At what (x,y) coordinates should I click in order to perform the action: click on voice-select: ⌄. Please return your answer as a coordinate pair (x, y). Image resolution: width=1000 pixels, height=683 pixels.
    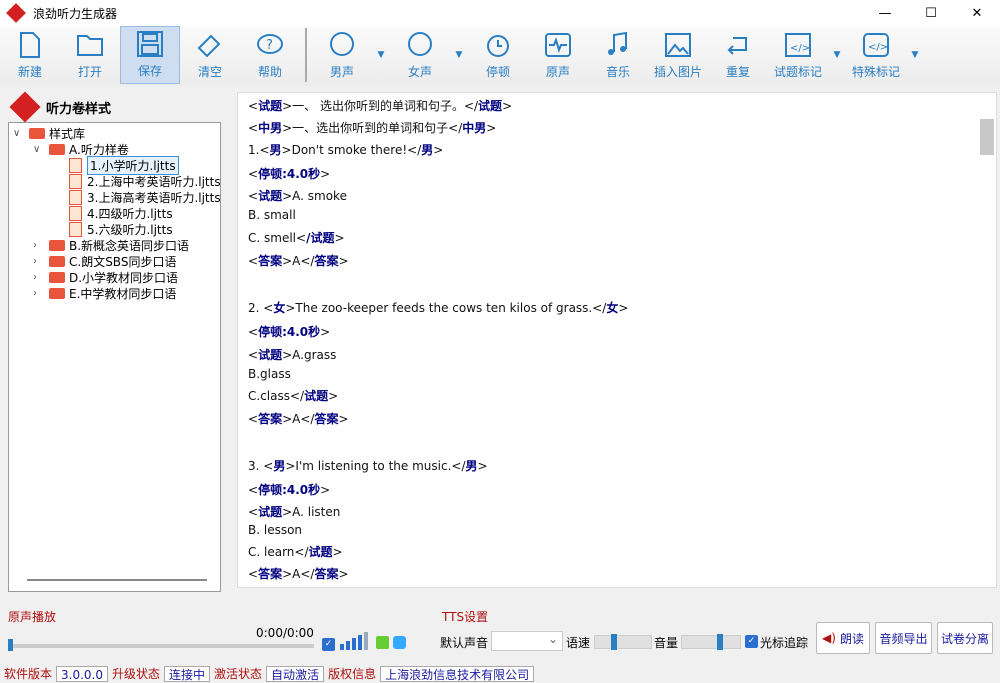
    Looking at the image, I should click on (527, 641).